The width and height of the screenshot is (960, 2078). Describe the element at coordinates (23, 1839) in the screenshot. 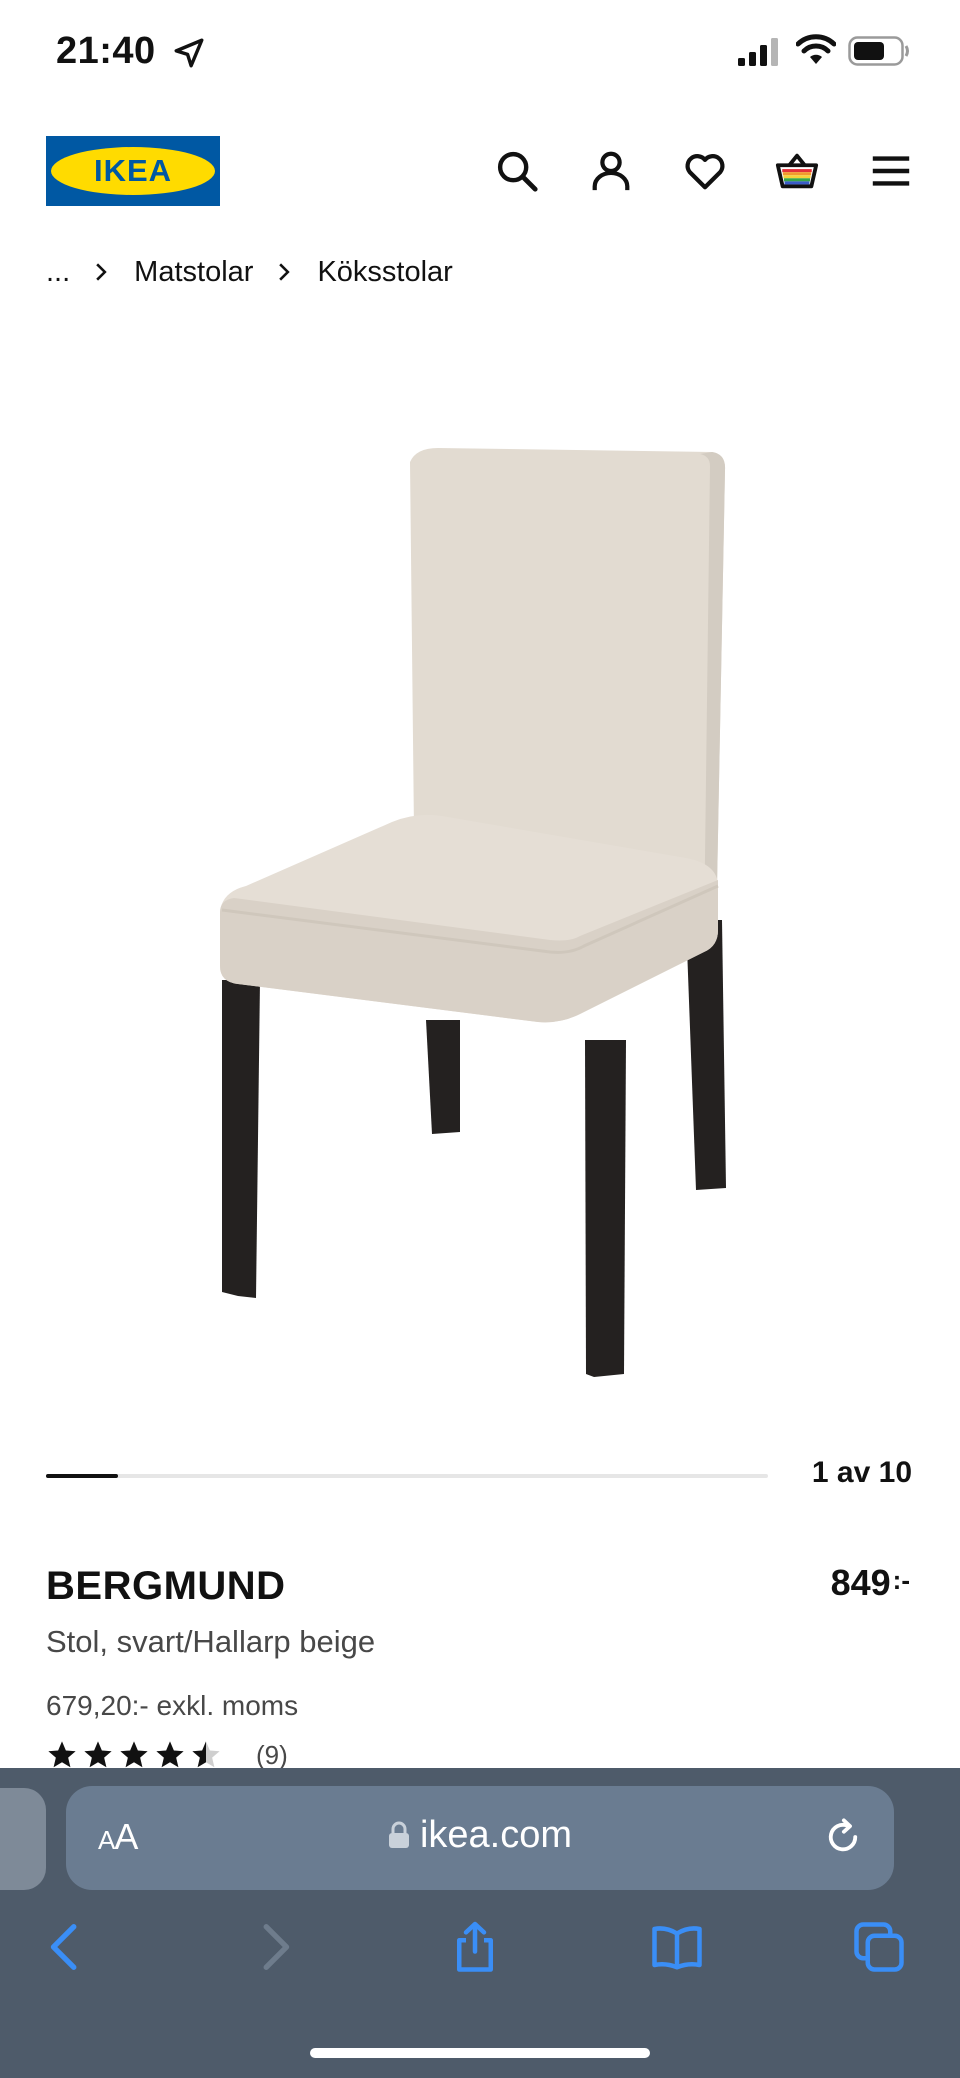

I see `previous-tab-peek` at that location.